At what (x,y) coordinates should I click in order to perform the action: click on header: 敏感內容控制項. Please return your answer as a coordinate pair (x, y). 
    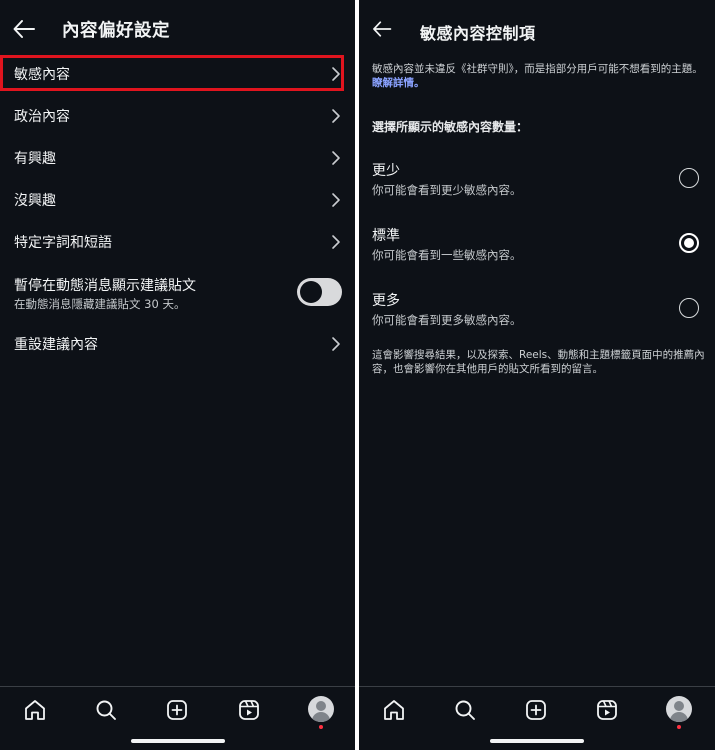
    Looking at the image, I should click on (537, 29).